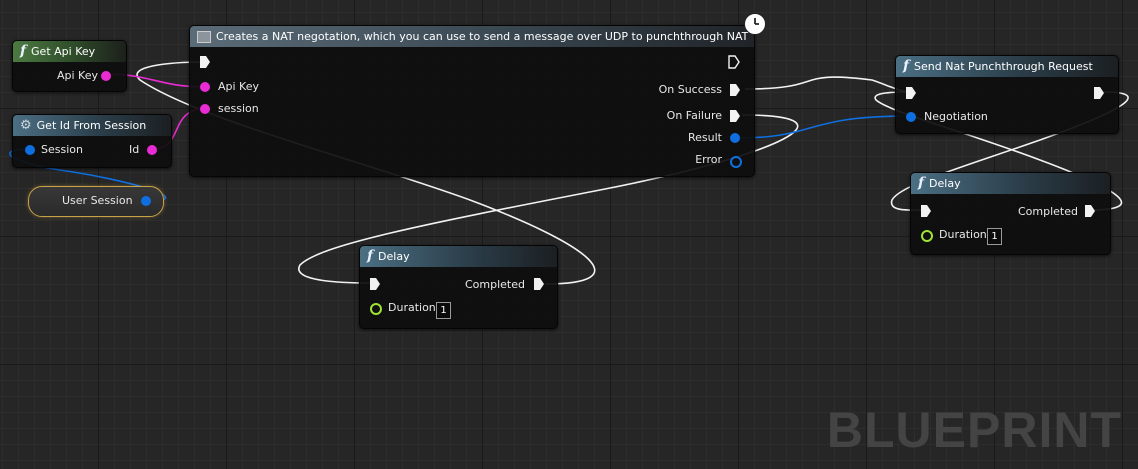 The height and width of the screenshot is (469, 1138). What do you see at coordinates (205, 87) in the screenshot?
I see `api-key-input-pin` at bounding box center [205, 87].